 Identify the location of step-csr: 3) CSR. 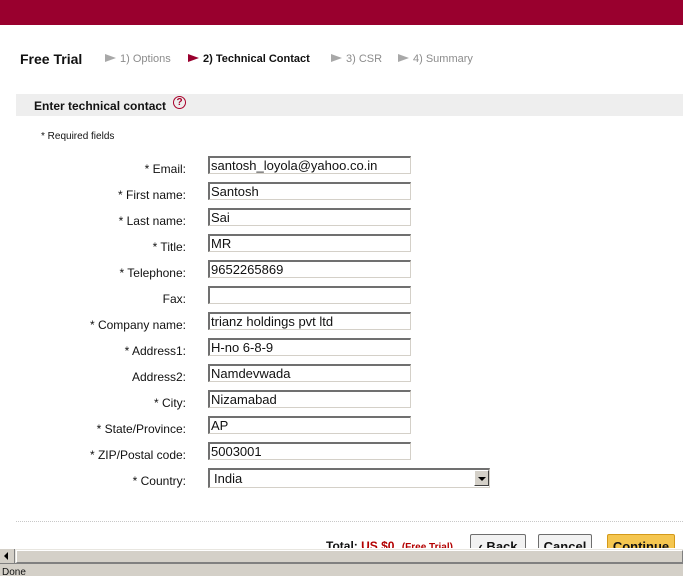
(356, 59).